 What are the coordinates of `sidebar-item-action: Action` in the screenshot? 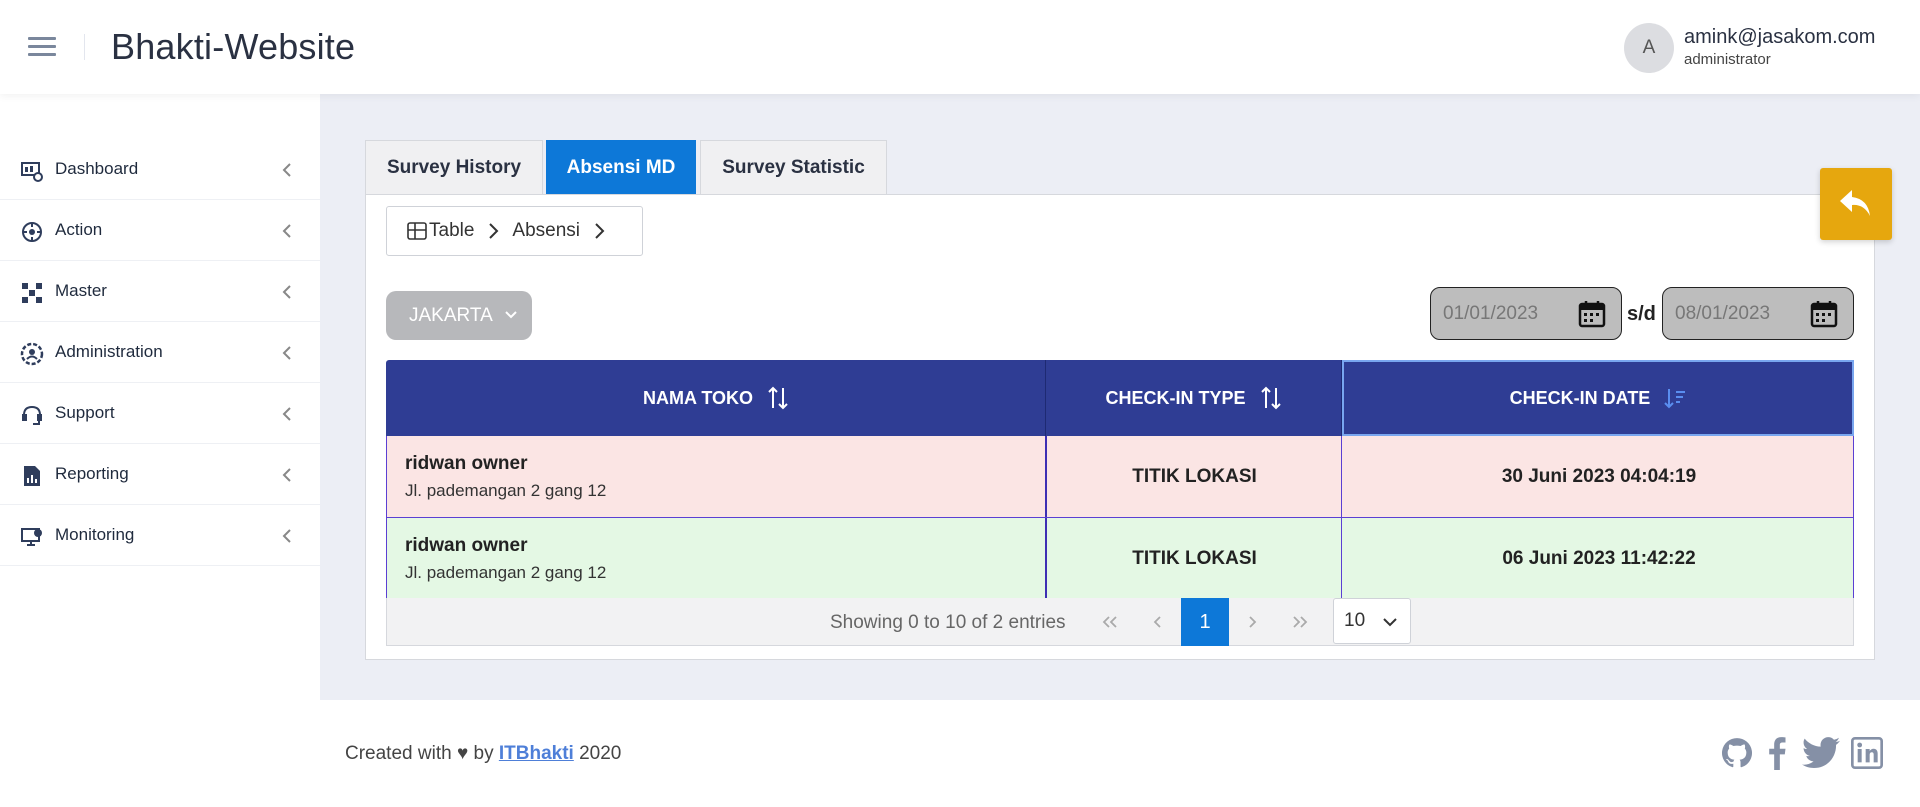 It's located at (160, 230).